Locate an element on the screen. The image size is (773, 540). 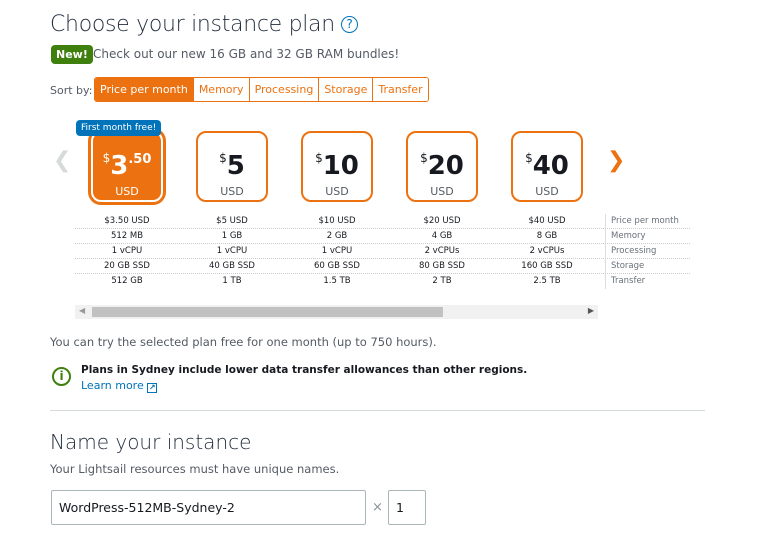
spec-cell: $10 USD is located at coordinates (337, 221).